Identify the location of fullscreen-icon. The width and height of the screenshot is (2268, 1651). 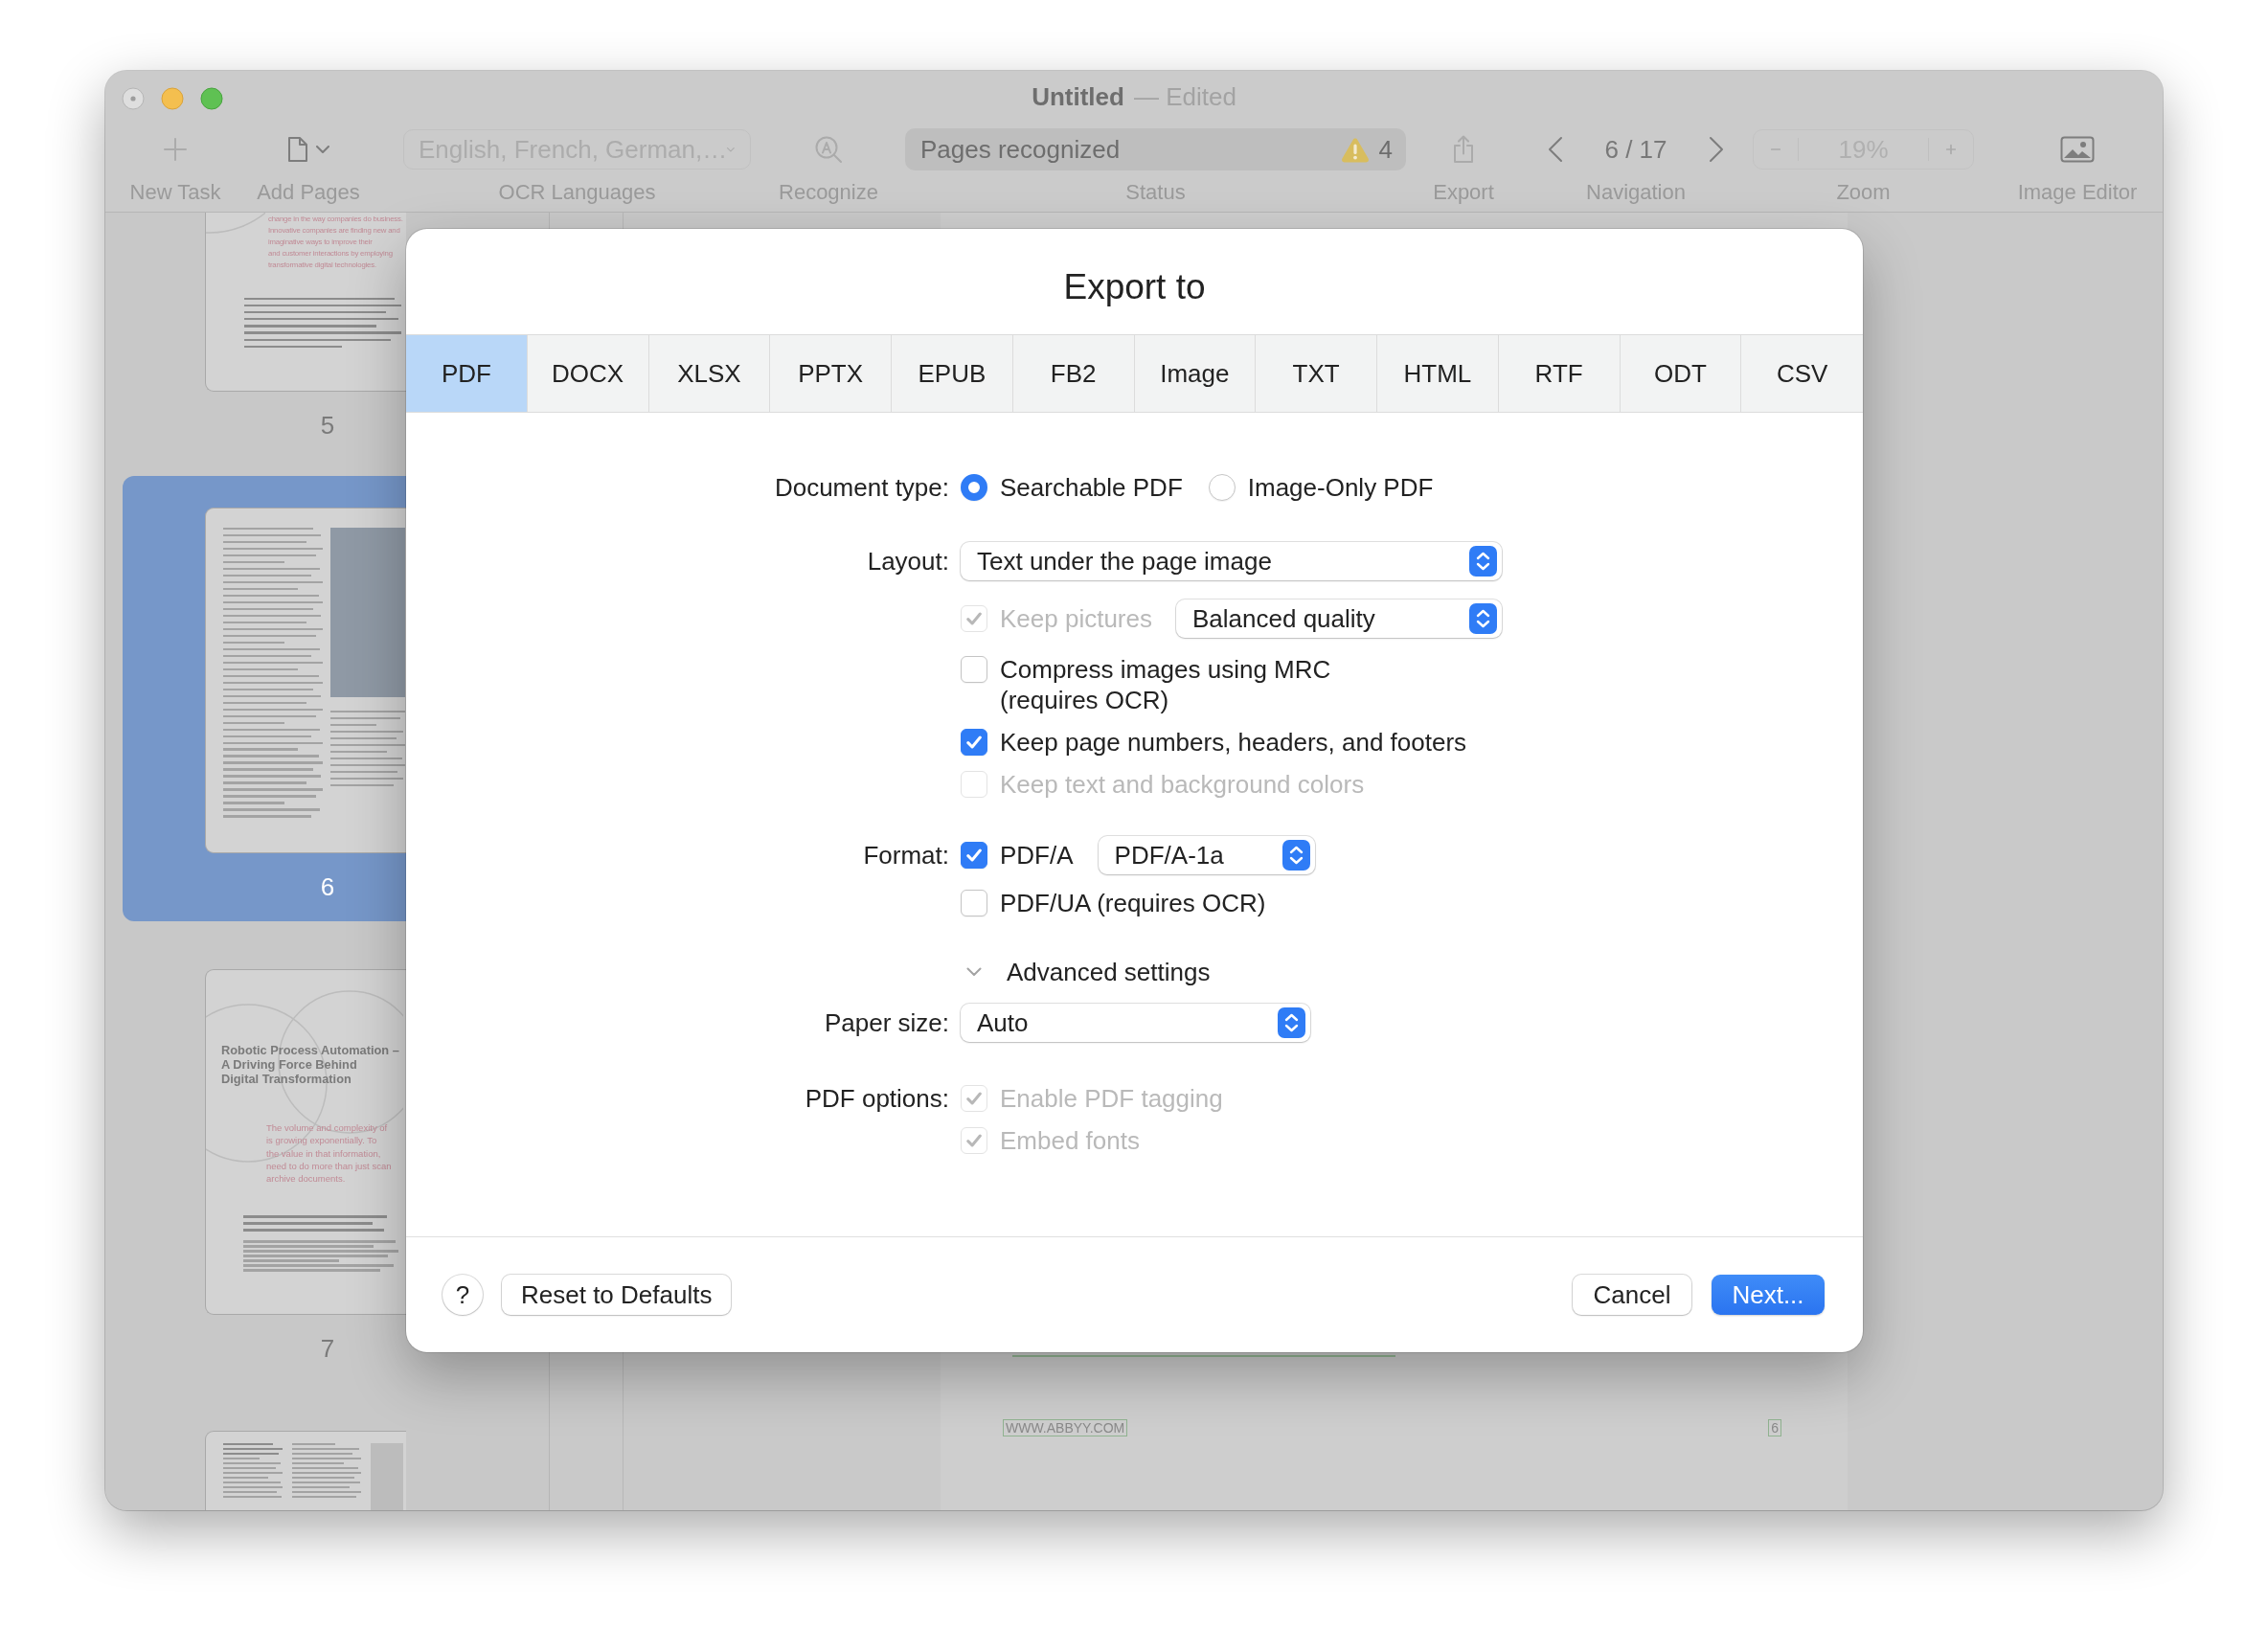
(211, 98).